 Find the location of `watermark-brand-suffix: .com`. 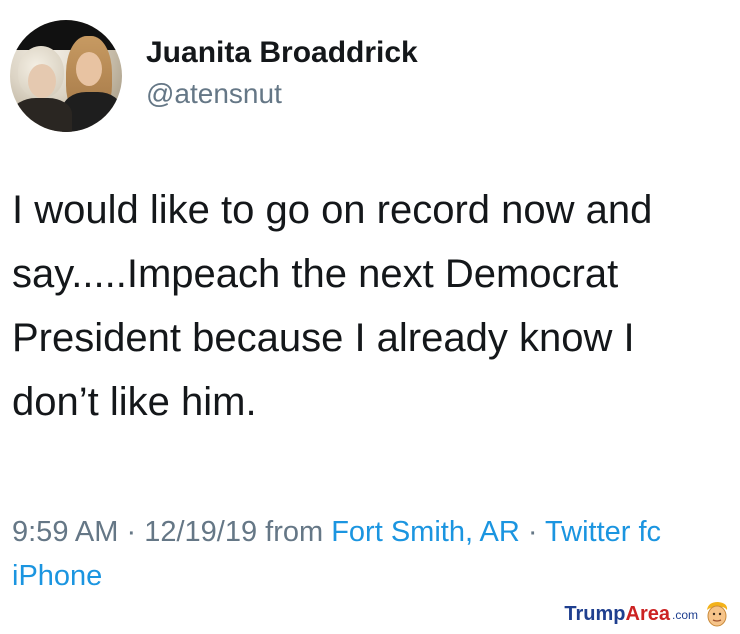

watermark-brand-suffix: .com is located at coordinates (684, 615).